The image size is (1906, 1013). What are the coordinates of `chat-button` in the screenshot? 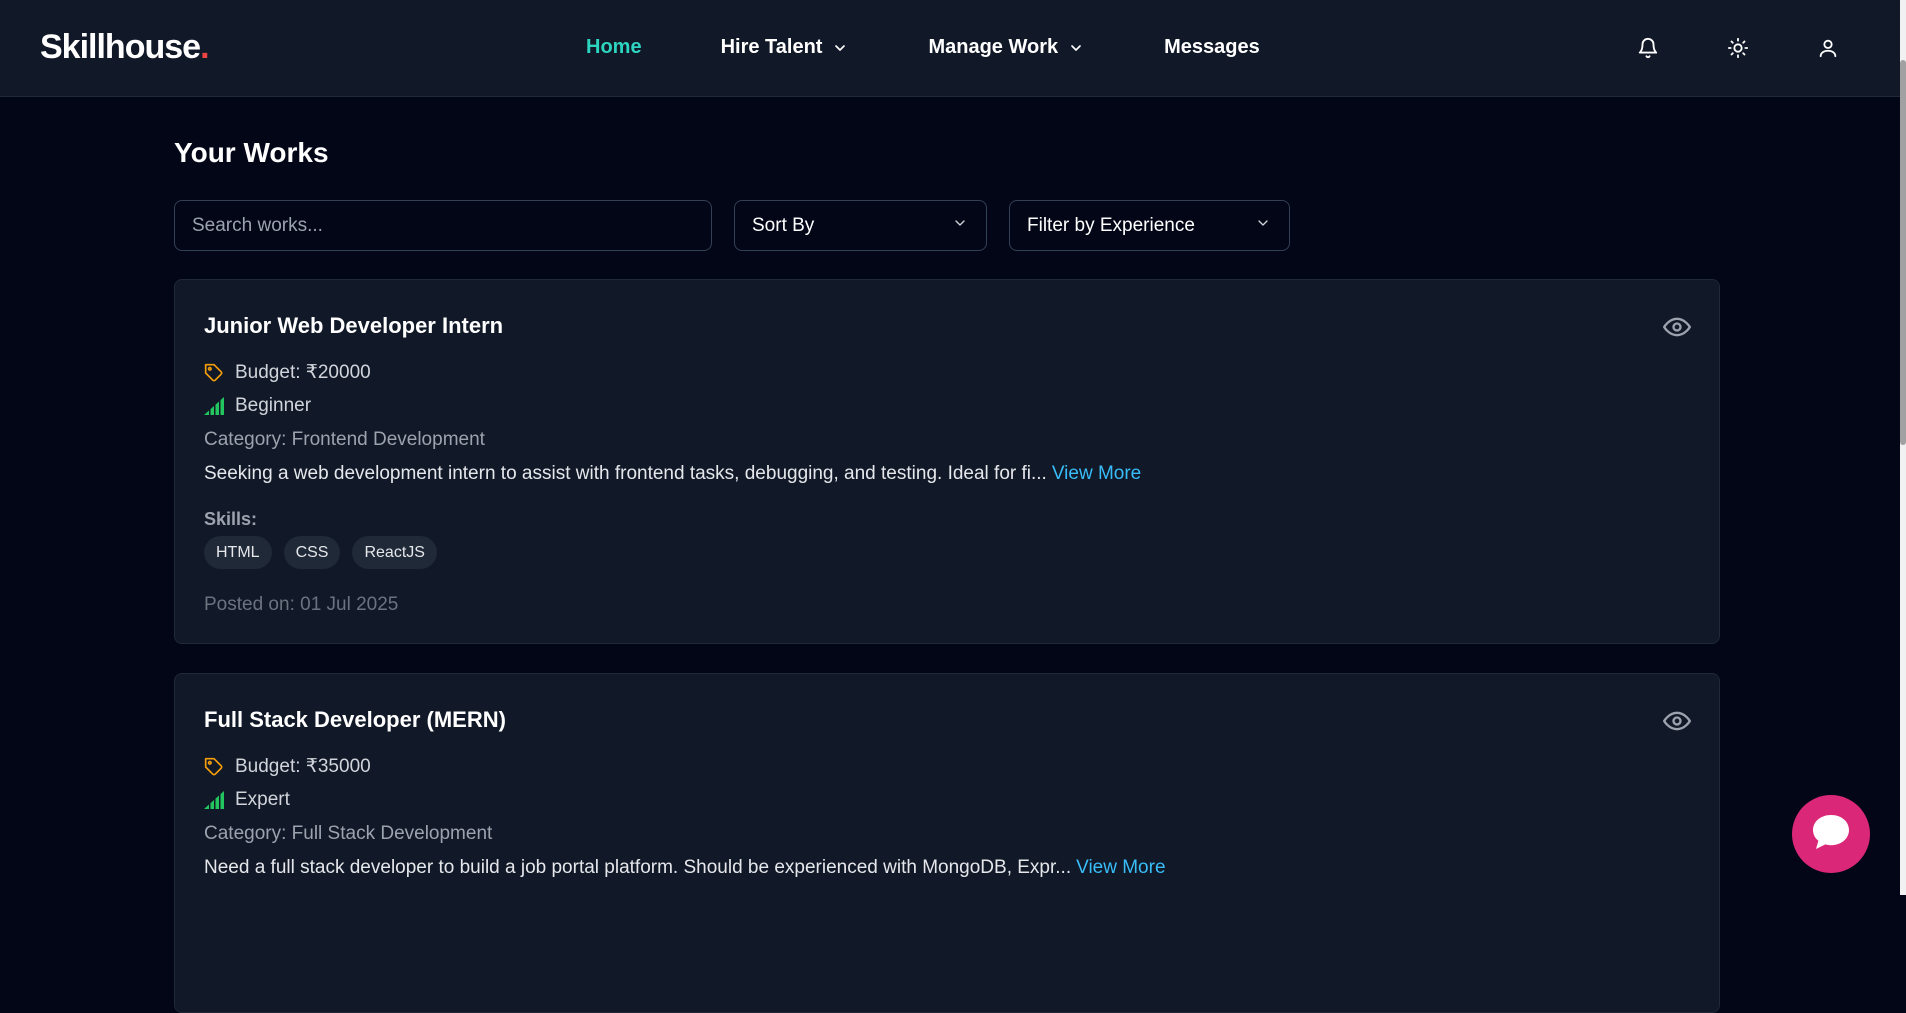 It's located at (1831, 834).